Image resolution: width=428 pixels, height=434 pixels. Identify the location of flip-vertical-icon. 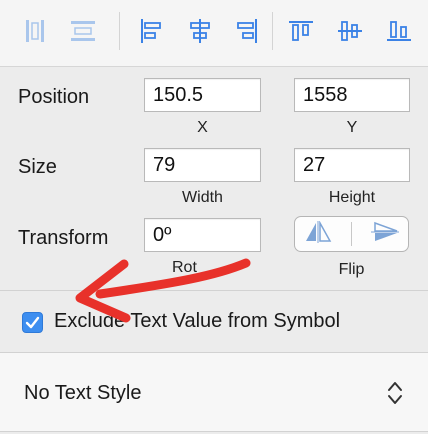
(384, 234).